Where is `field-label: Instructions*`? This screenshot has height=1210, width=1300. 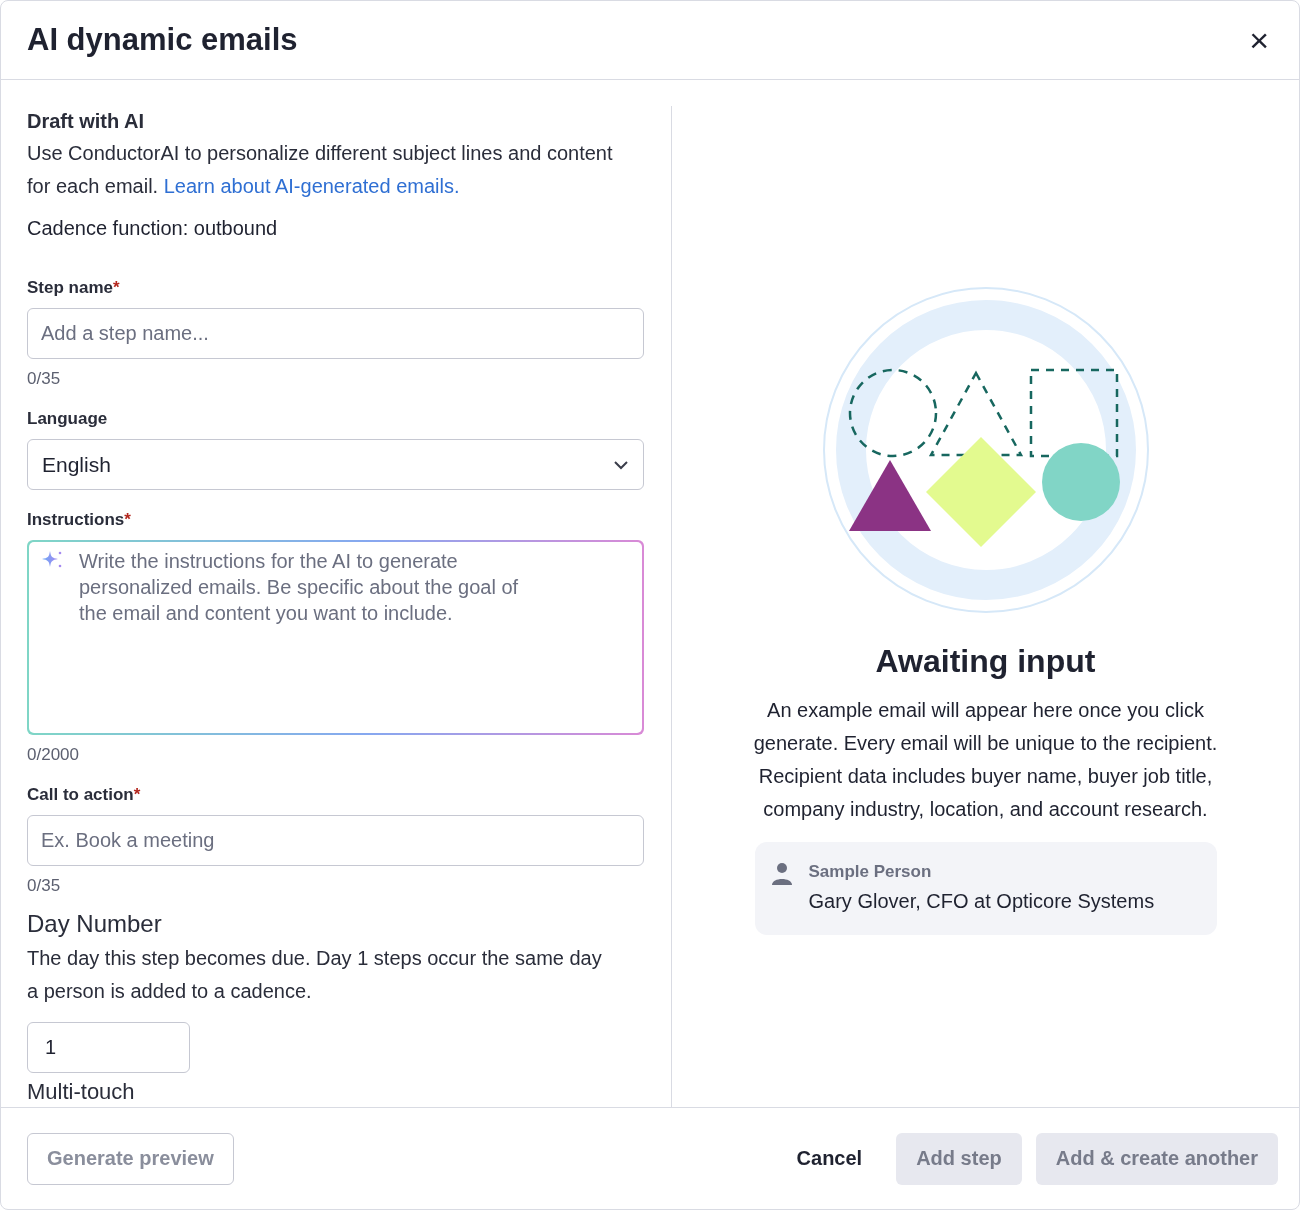
field-label: Instructions* is located at coordinates (79, 520).